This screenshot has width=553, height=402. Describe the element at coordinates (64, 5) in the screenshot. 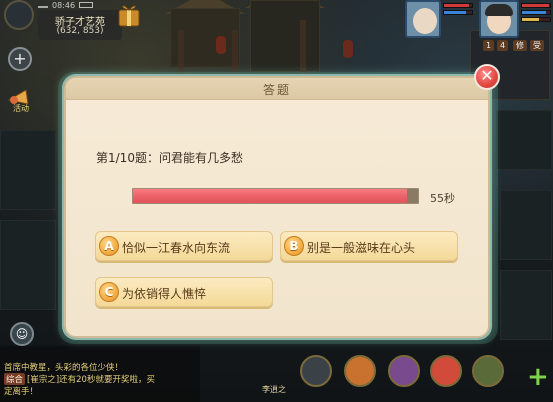

I see `clock-time: 08:46` at that location.